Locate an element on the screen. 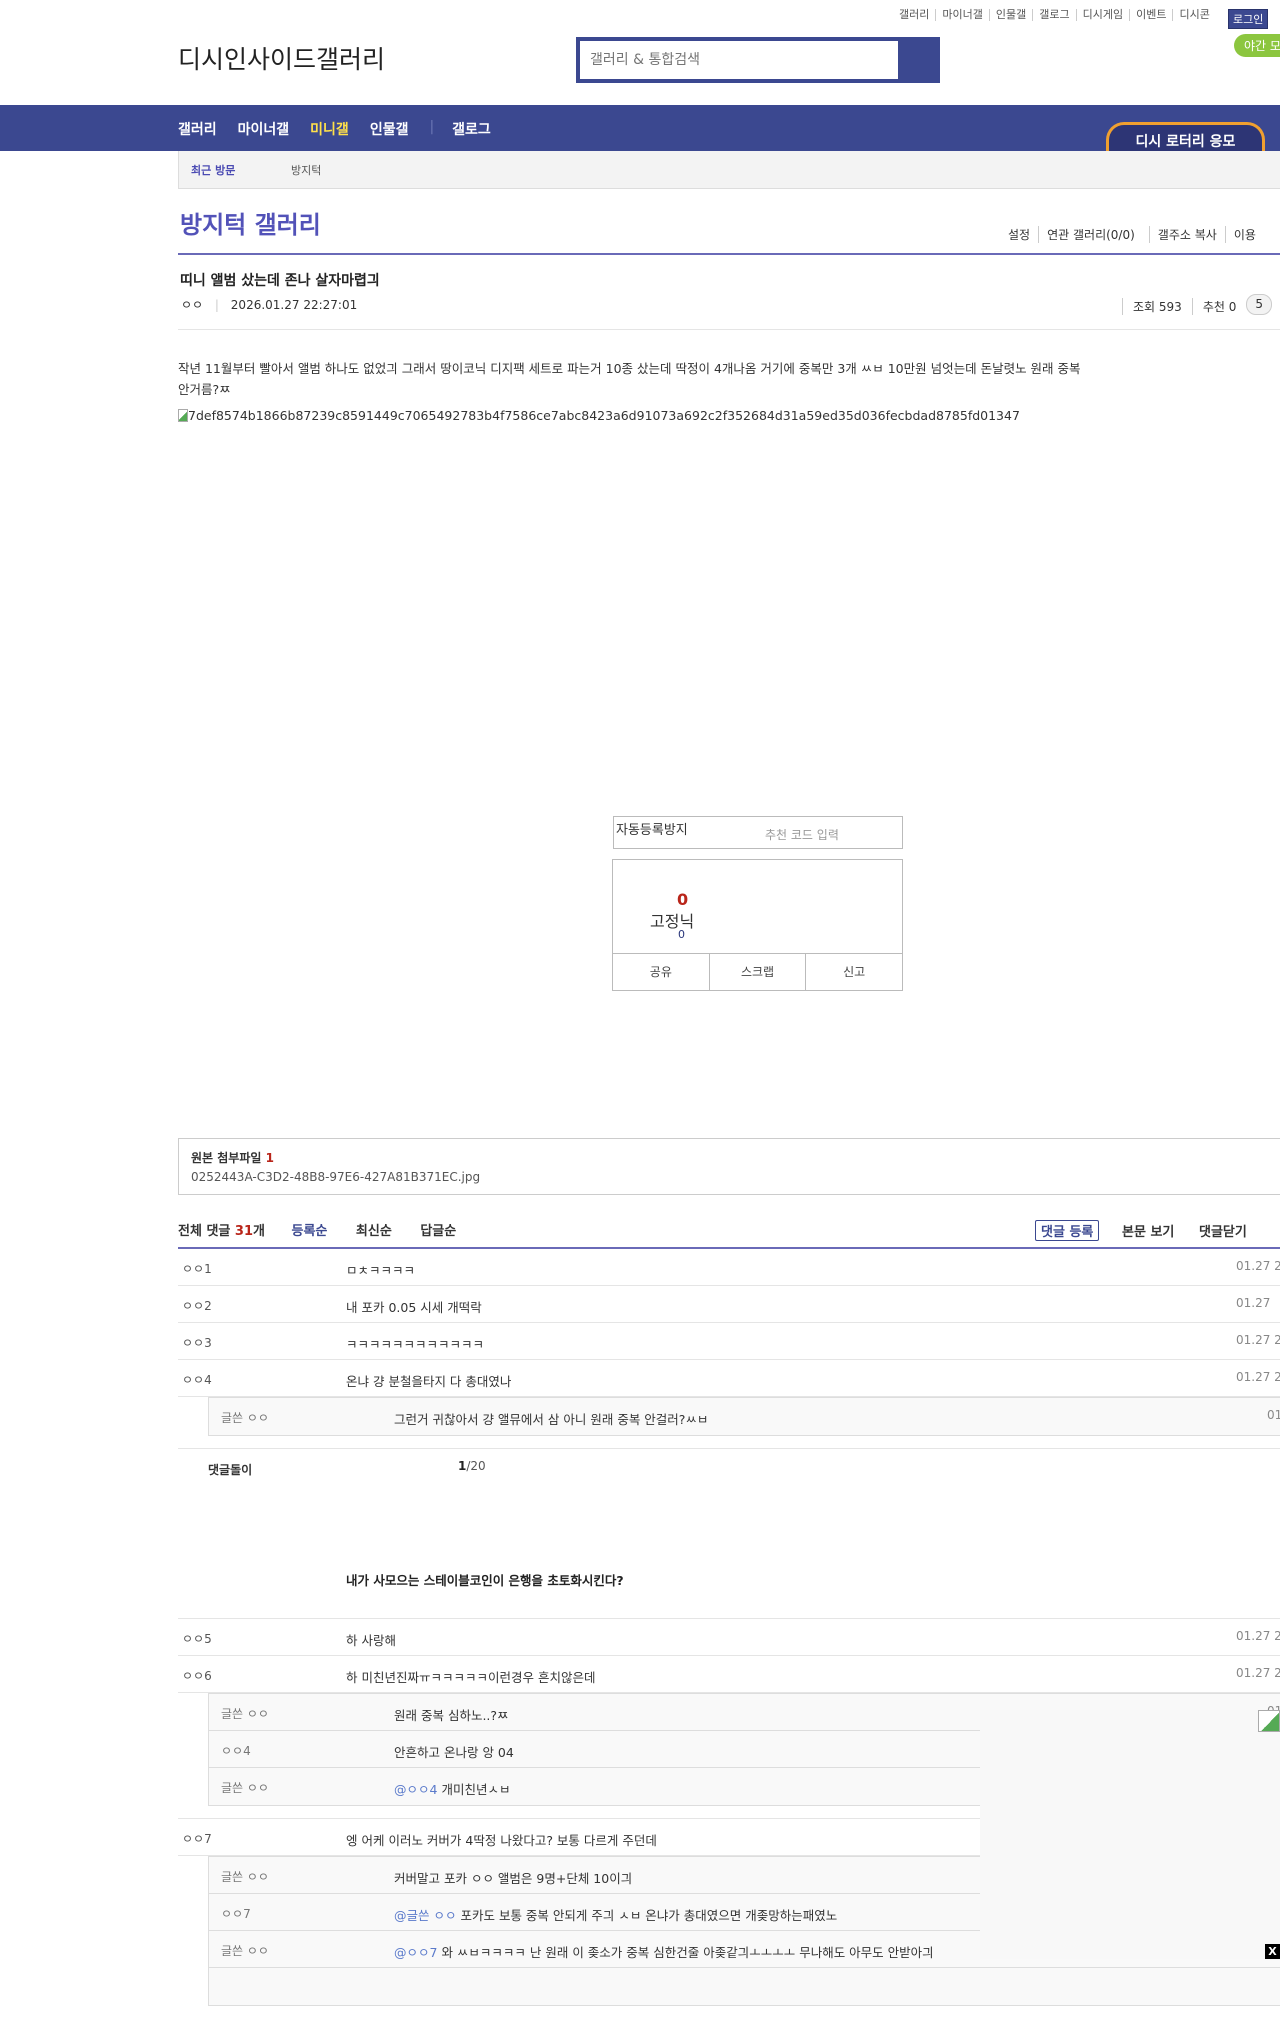 The width and height of the screenshot is (1280, 2018). top-link: 디시게임 is located at coordinates (1102, 15).